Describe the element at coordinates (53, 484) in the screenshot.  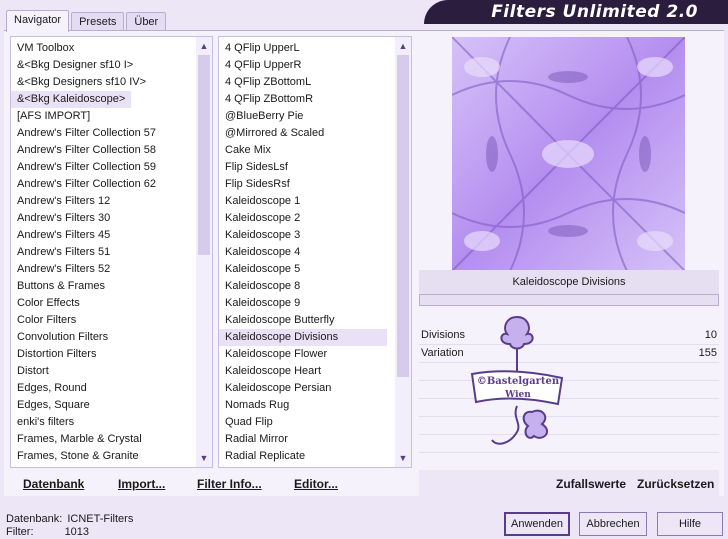
I see `datenbank-button: Datenbank` at that location.